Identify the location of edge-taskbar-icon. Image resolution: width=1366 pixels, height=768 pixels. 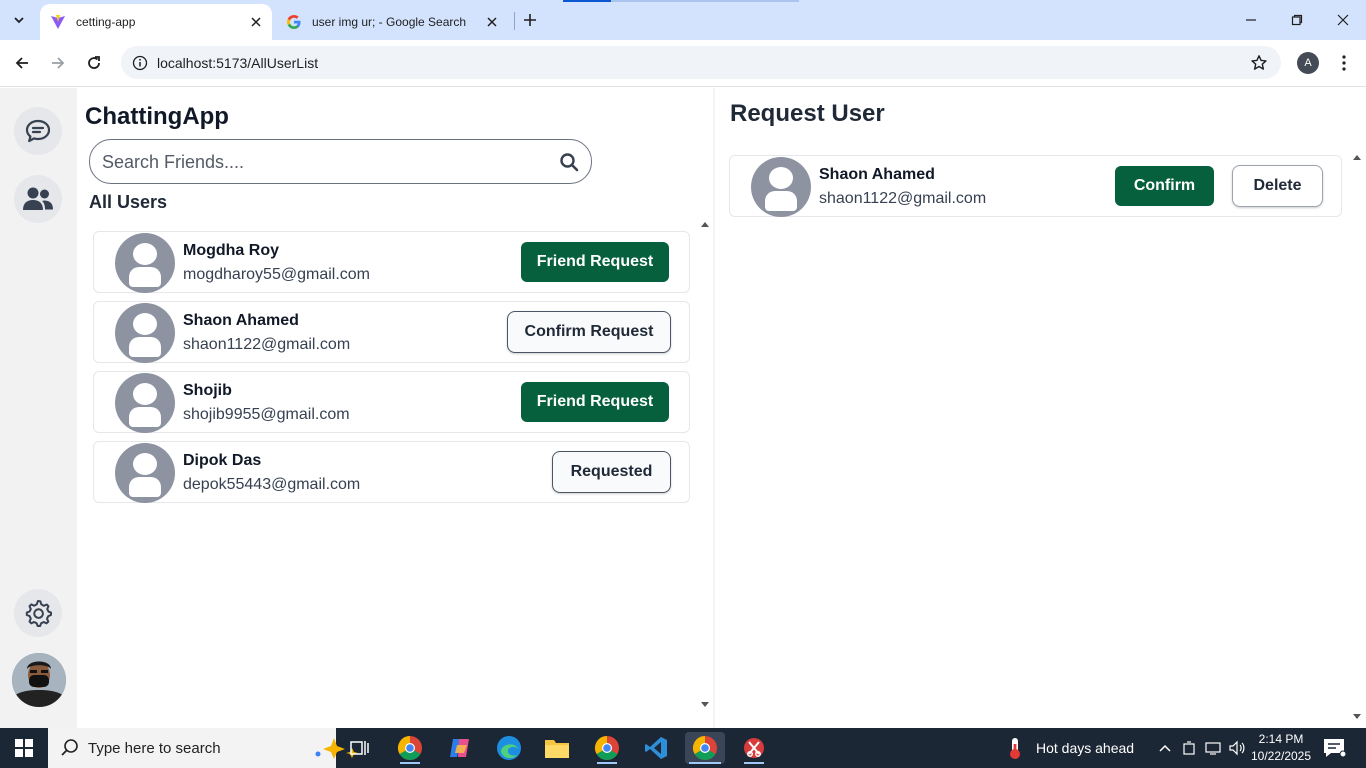
(509, 748).